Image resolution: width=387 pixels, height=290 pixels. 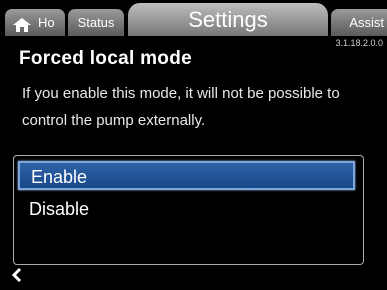 I want to click on page-title: Forced local mode, so click(x=105, y=58).